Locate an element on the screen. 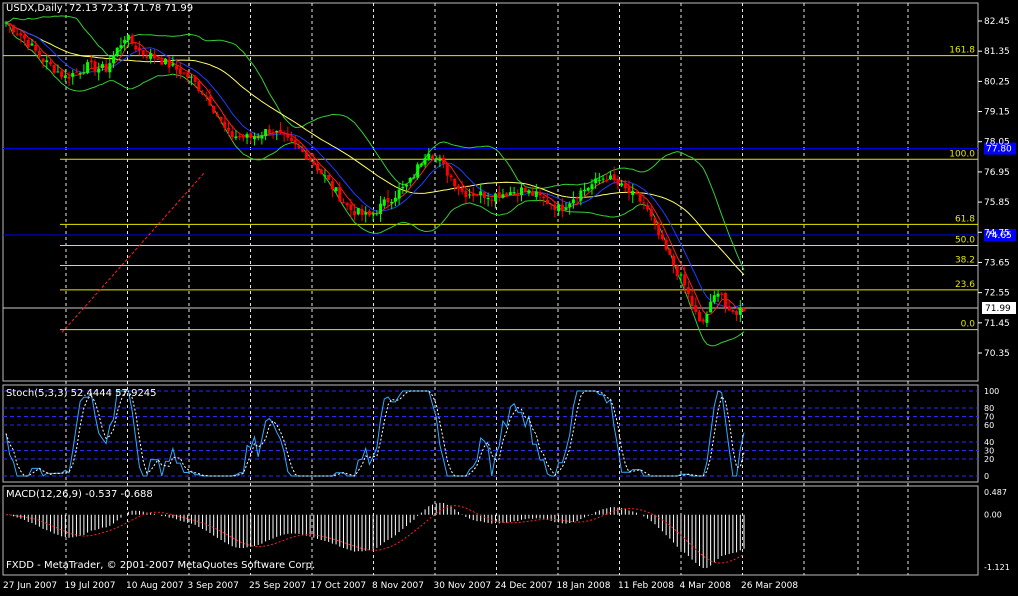  x-axis-label: 11 Feb 2008 is located at coordinates (646, 586).